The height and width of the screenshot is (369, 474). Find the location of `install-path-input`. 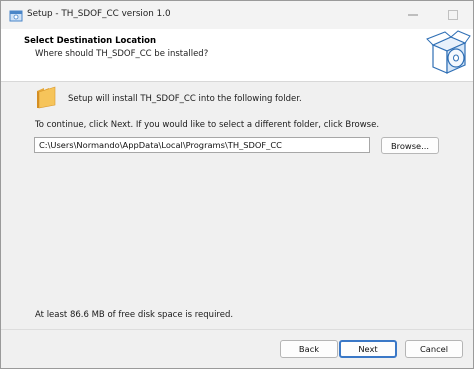

install-path-input is located at coordinates (202, 145).